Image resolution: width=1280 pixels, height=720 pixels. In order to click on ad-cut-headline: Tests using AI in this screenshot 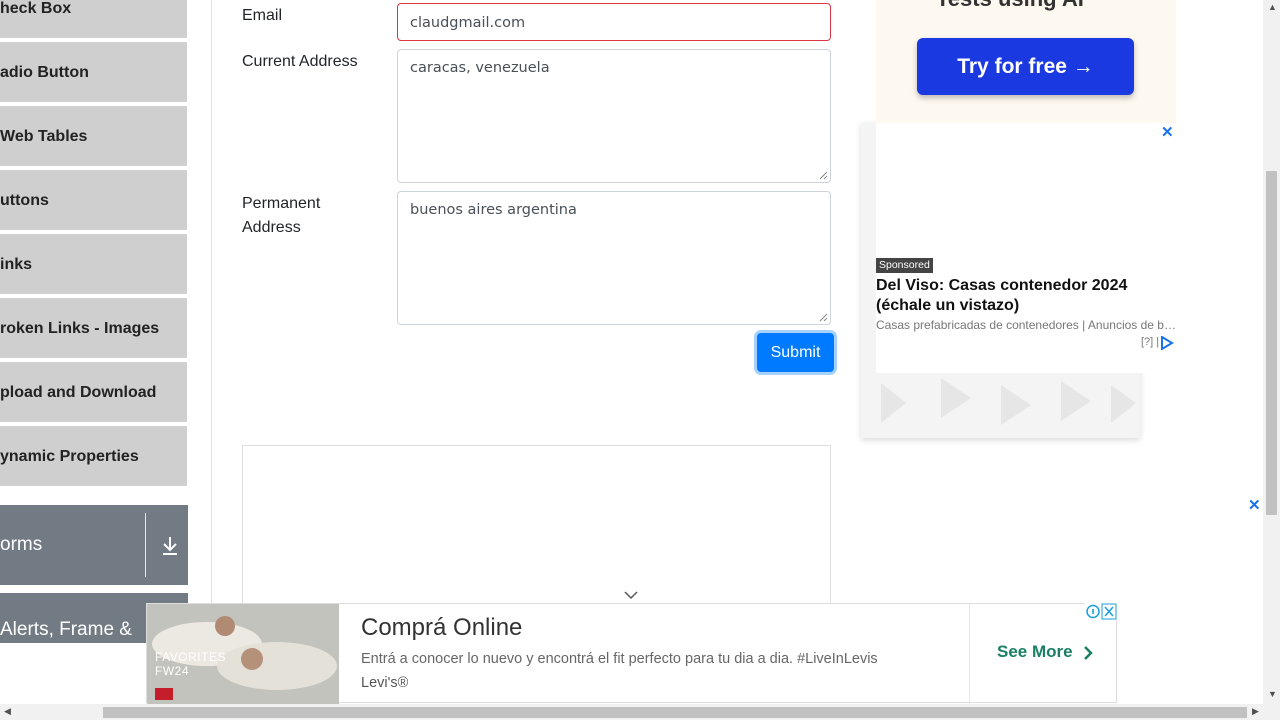, I will do `click(1010, 6)`.